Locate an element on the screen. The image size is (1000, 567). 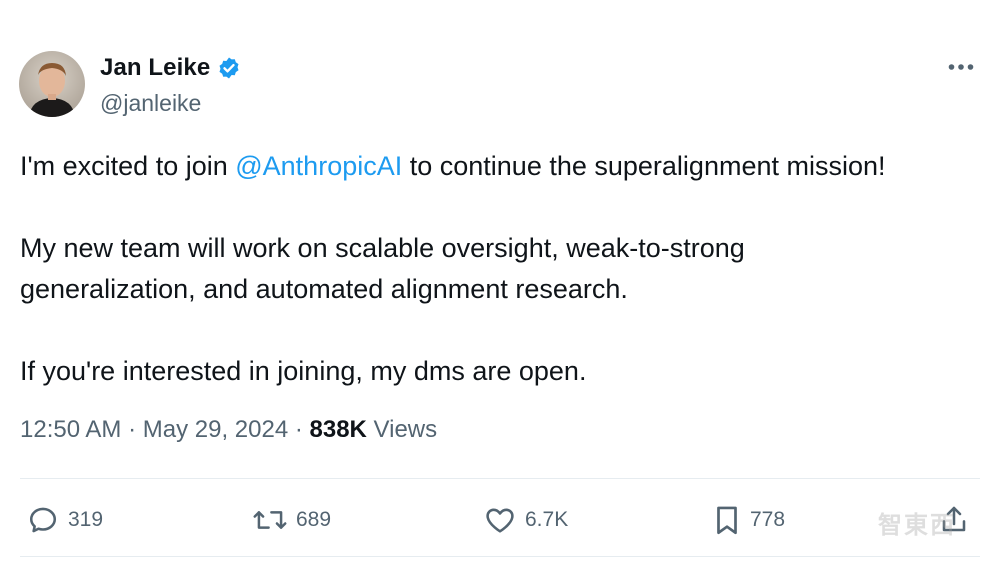
person-photo-icon is located at coordinates (52, 84).